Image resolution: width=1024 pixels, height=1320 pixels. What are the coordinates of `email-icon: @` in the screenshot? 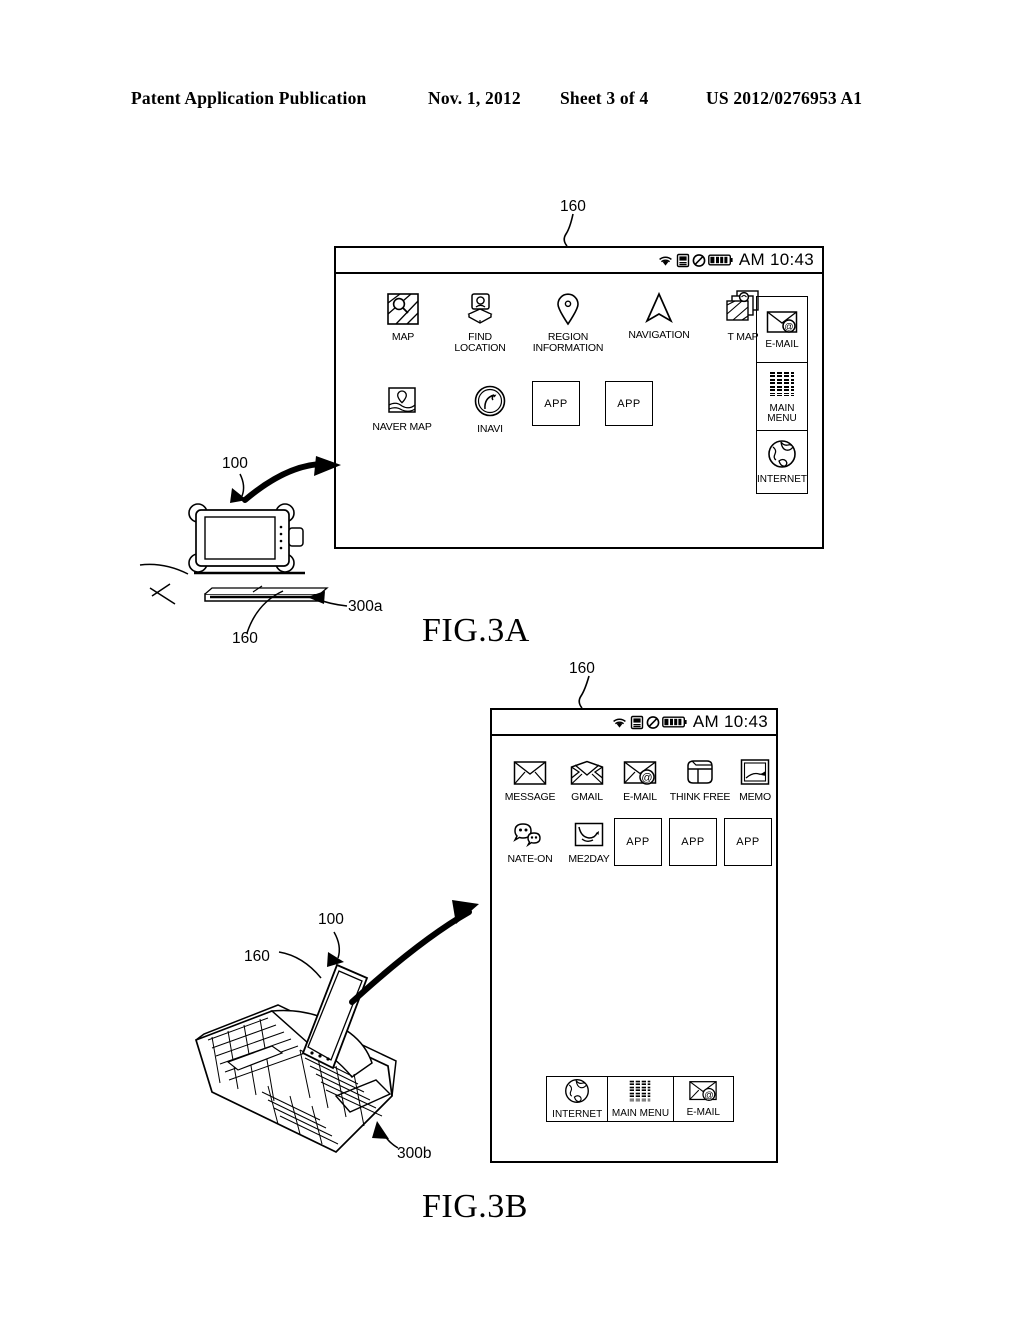 It's located at (782, 324).